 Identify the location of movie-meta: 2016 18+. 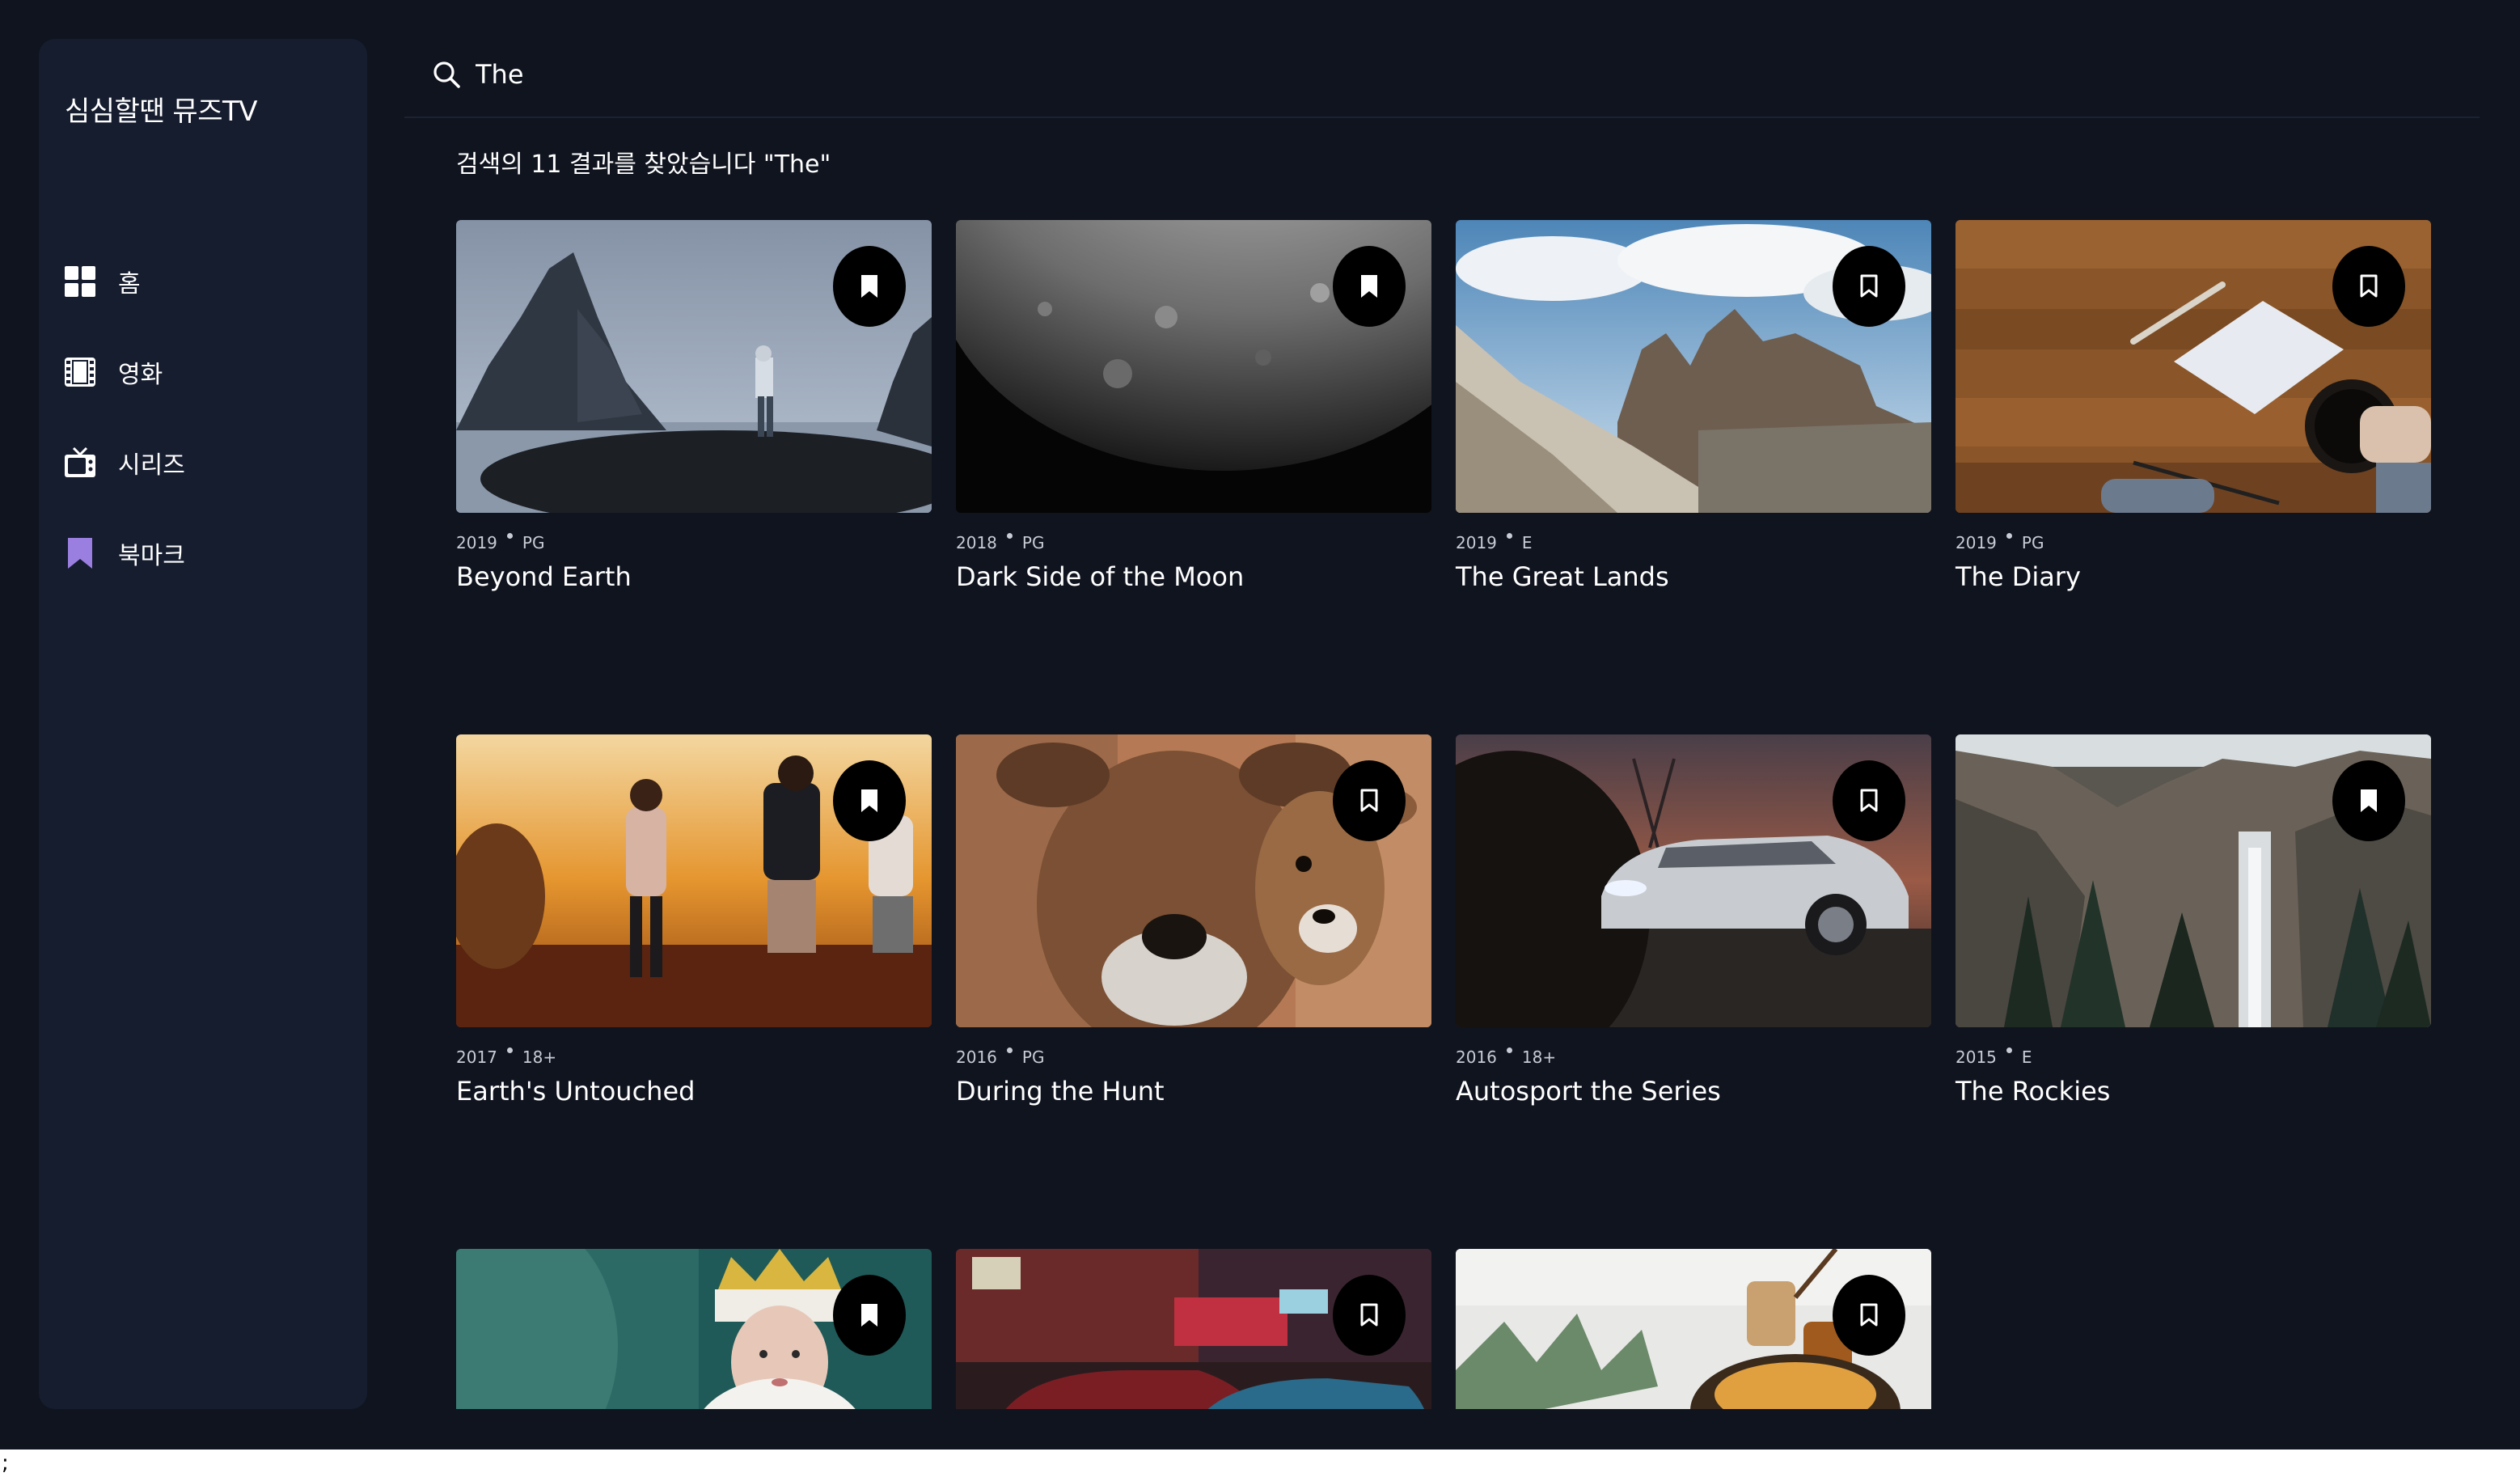
(1693, 1057).